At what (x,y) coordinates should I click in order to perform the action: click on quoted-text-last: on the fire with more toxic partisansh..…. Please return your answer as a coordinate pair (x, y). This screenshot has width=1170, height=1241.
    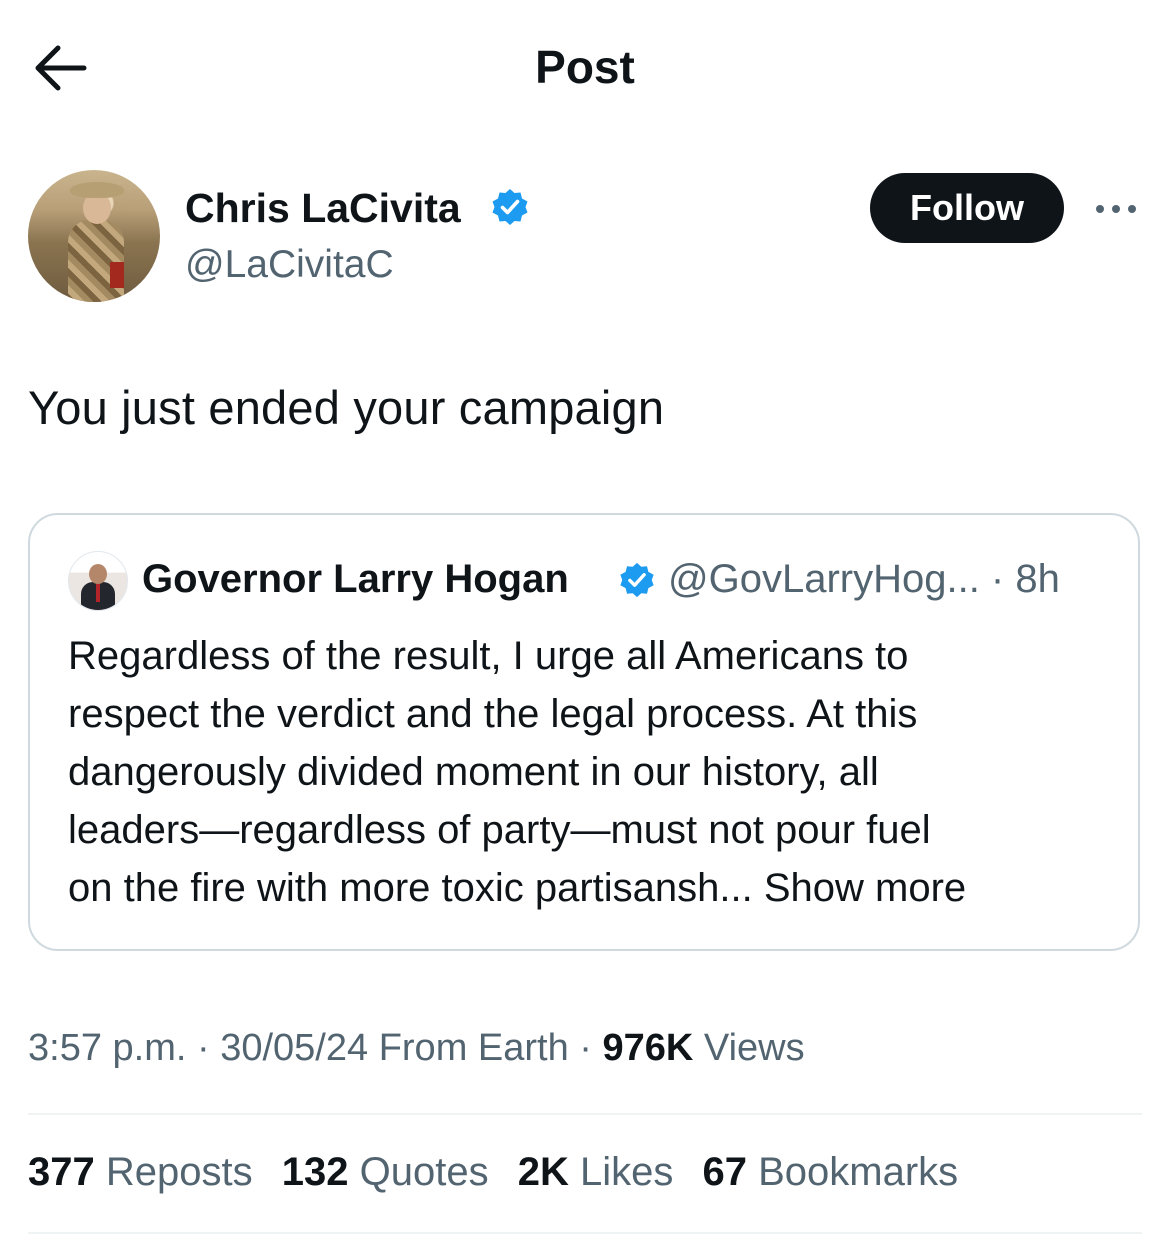
    Looking at the image, I should click on (410, 888).